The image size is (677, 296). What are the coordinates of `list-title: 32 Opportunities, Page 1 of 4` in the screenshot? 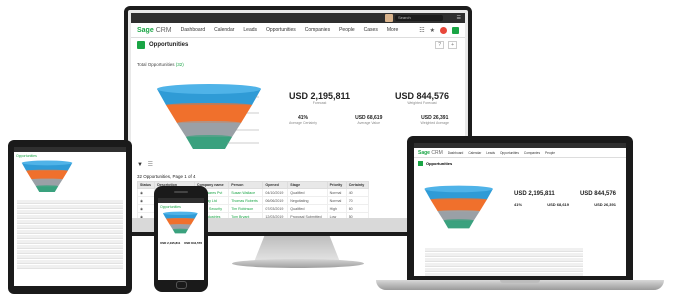 It's located at (166, 176).